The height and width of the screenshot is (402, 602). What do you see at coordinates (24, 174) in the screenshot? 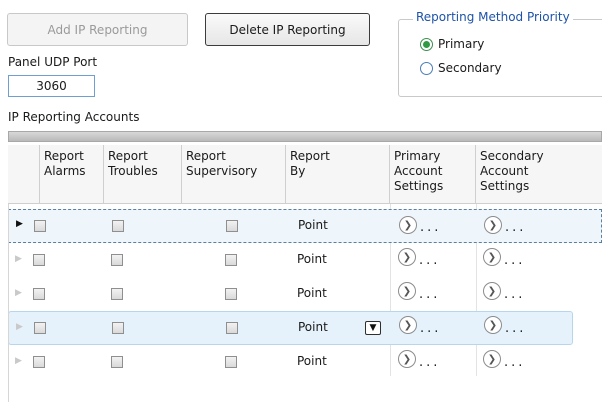
I see `row-header-column` at bounding box center [24, 174].